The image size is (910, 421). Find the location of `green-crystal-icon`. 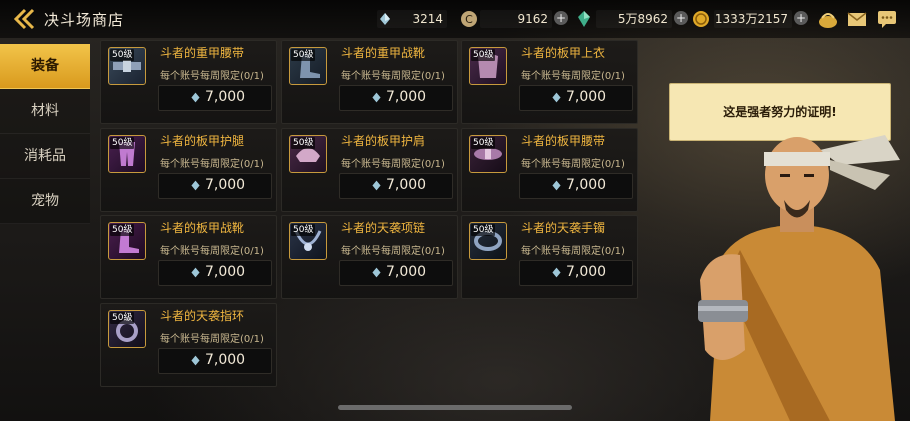

green-crystal-icon is located at coordinates (584, 19).